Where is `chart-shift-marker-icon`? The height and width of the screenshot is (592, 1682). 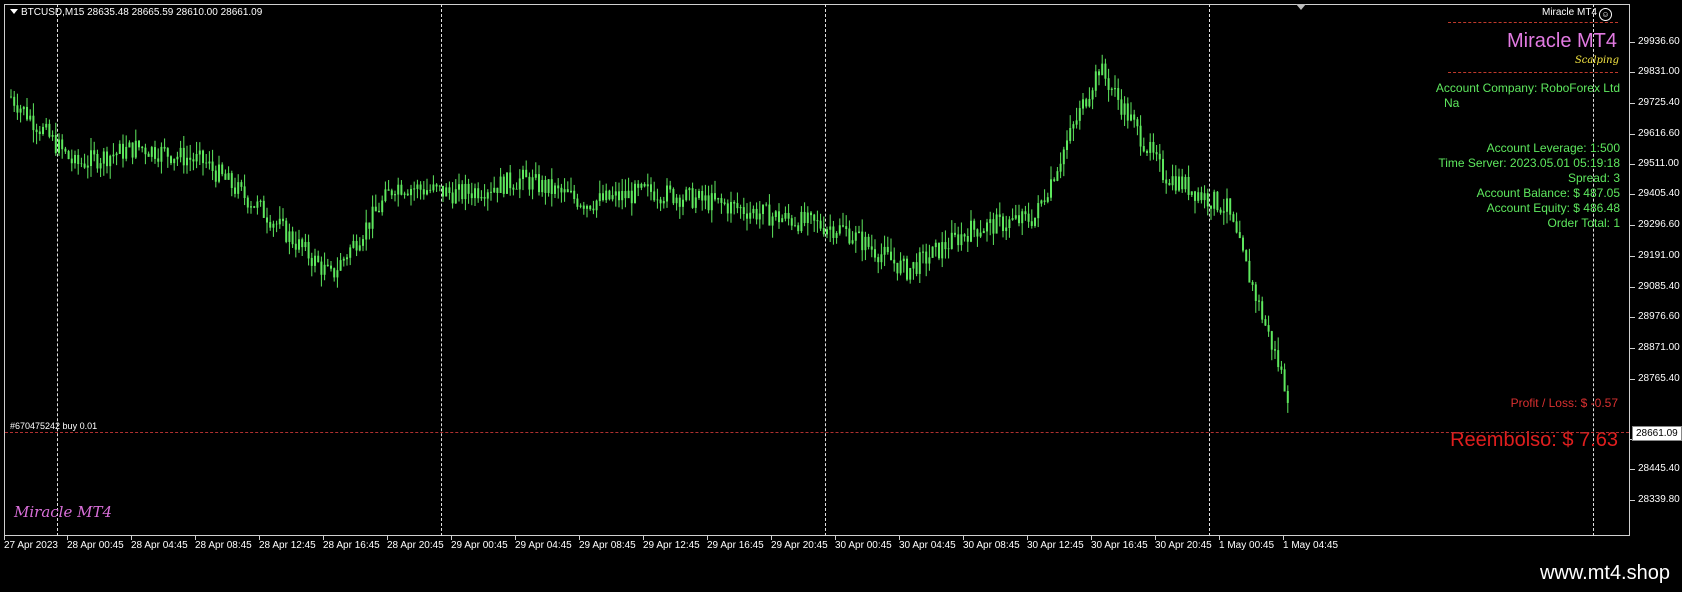 chart-shift-marker-icon is located at coordinates (1301, 7).